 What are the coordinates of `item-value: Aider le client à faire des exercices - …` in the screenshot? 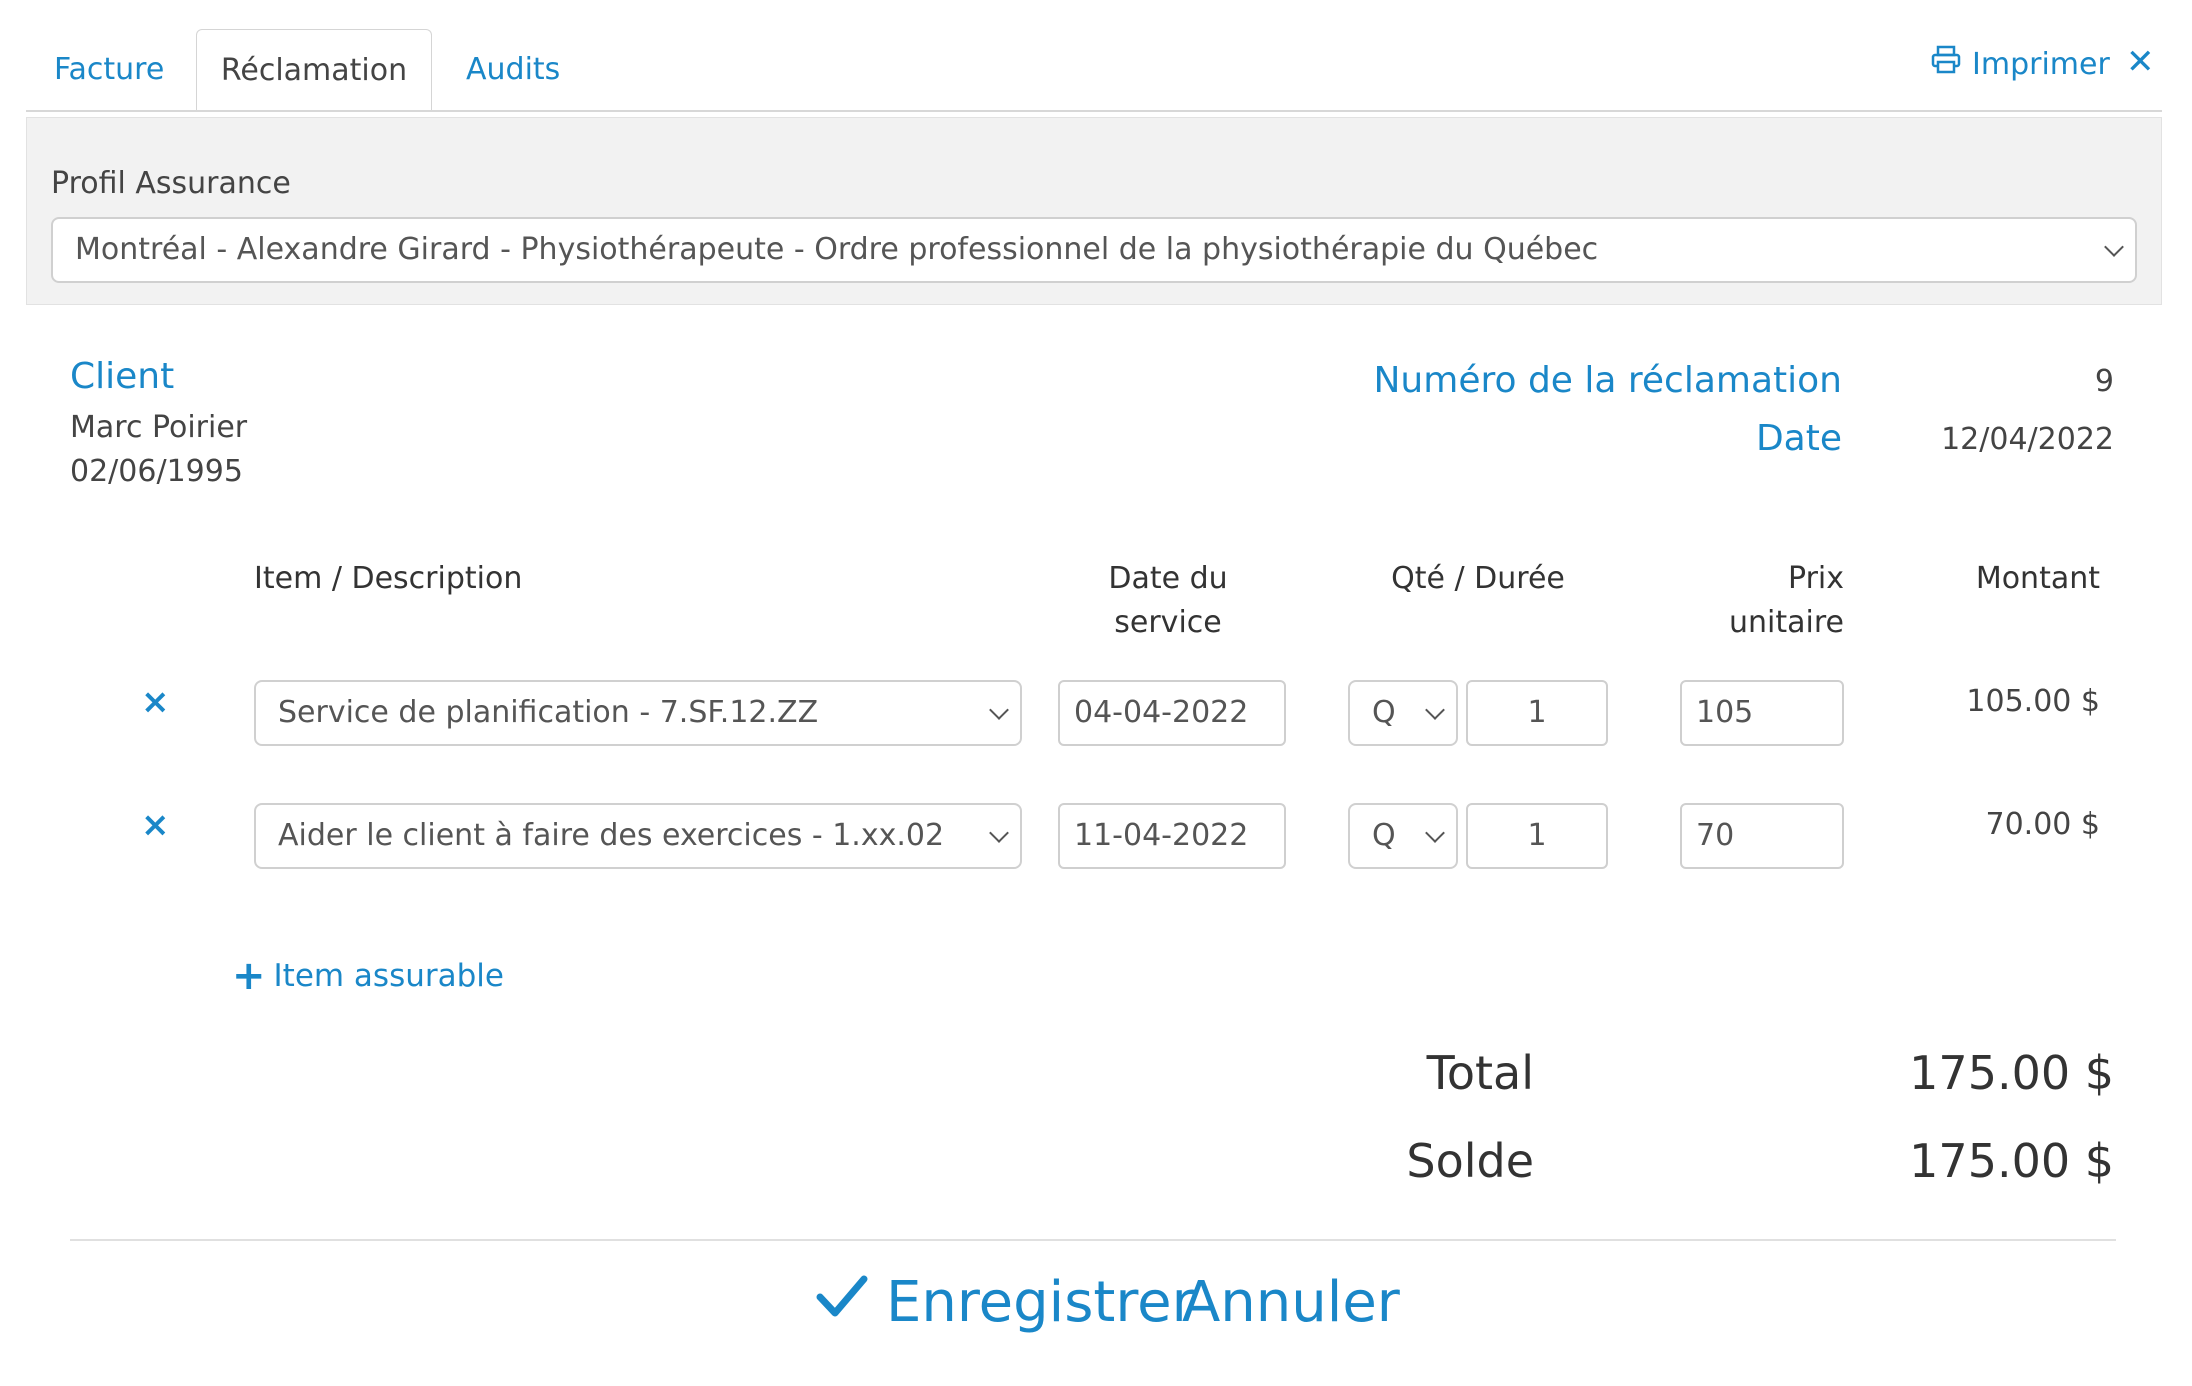 It's located at (611, 835).